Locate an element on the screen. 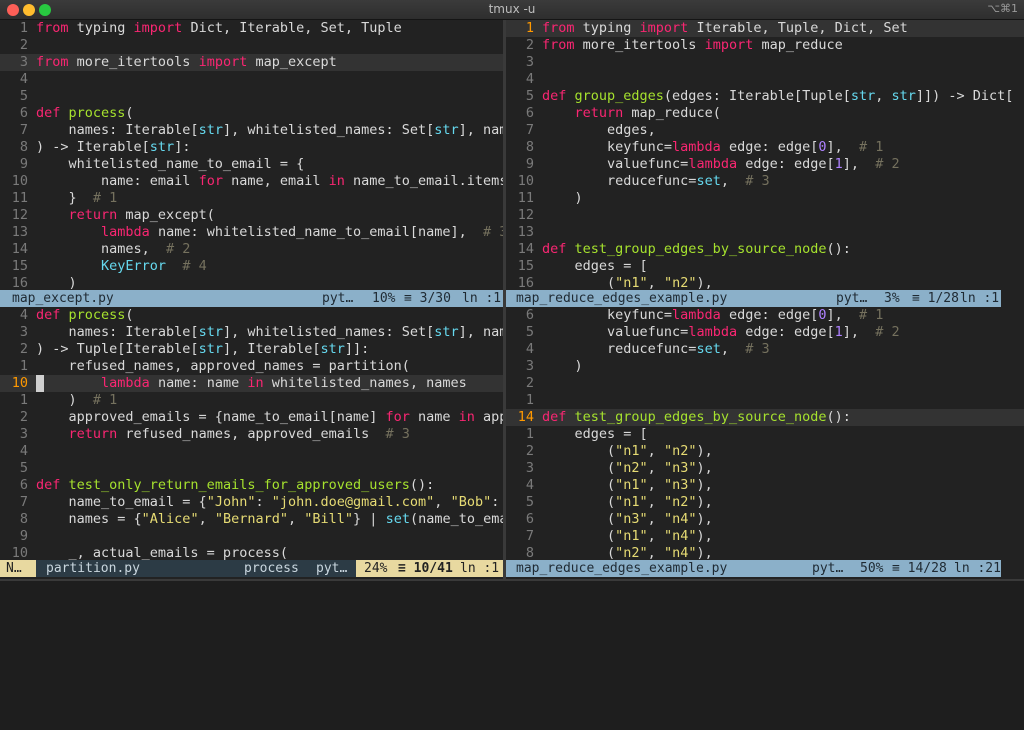 The width and height of the screenshot is (1024, 730). line-number: 14 is located at coordinates (520, 417).